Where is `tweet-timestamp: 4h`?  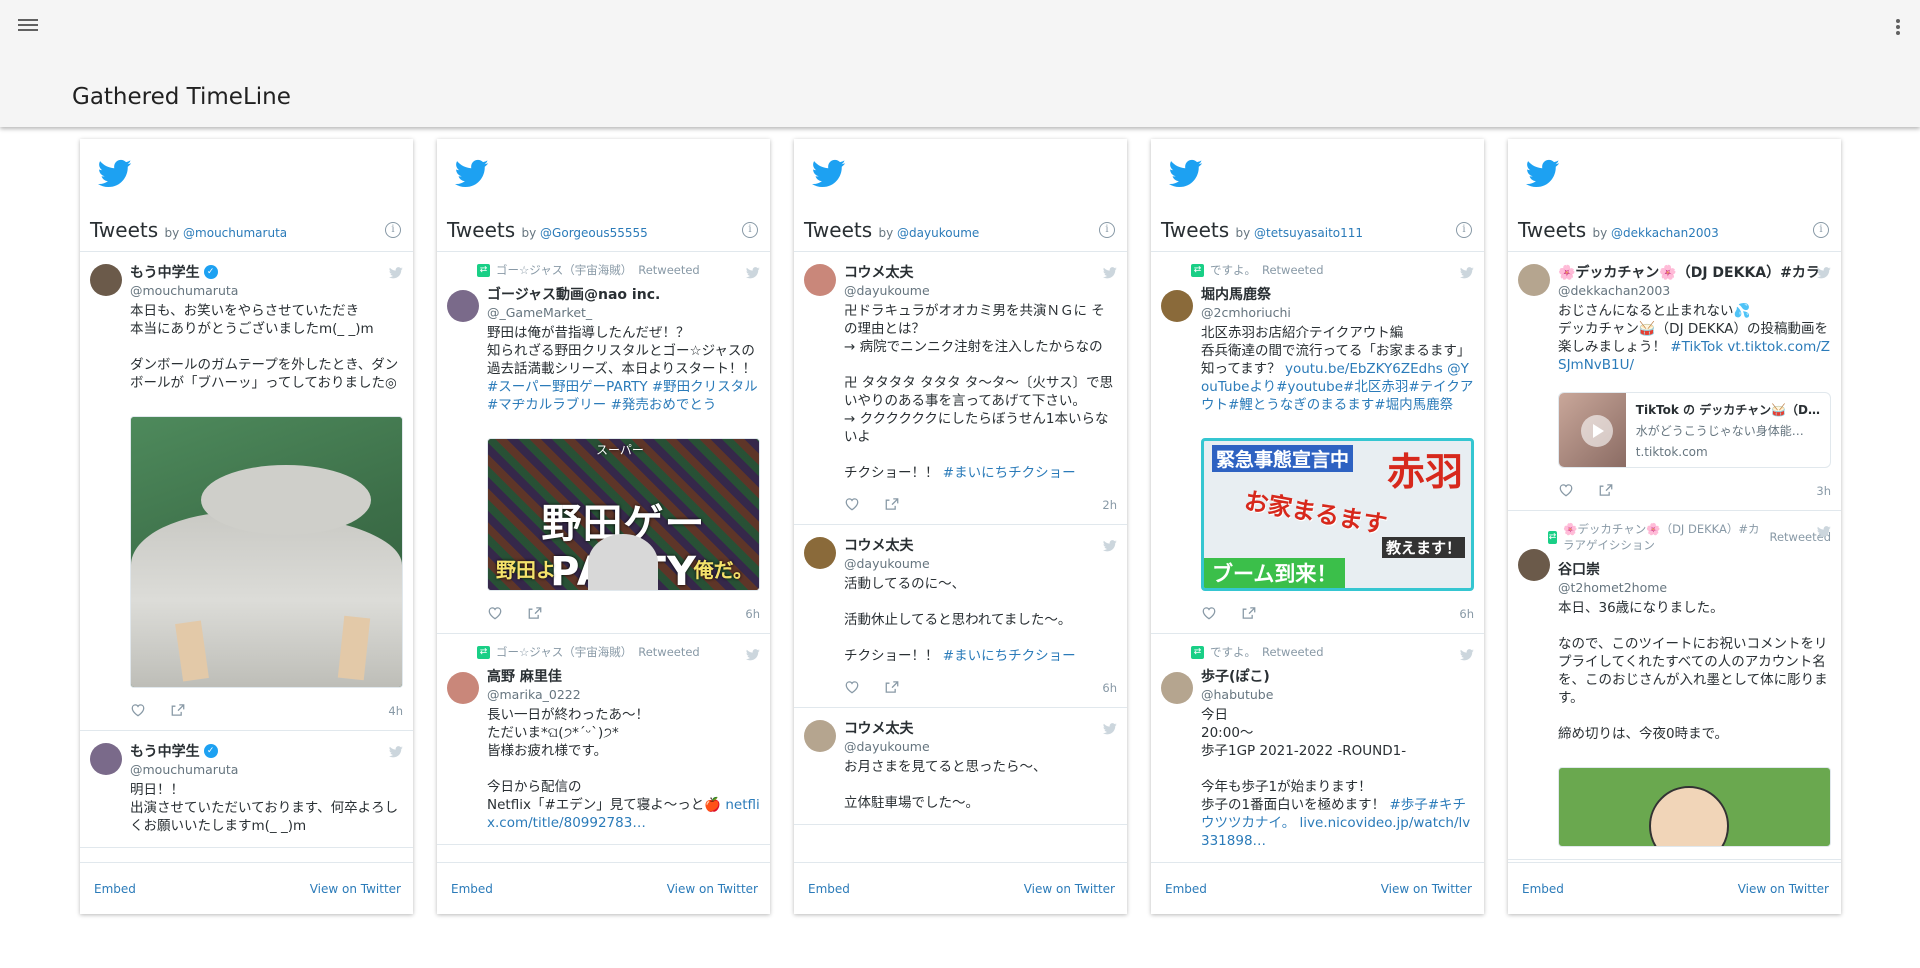 tweet-timestamp: 4h is located at coordinates (395, 711).